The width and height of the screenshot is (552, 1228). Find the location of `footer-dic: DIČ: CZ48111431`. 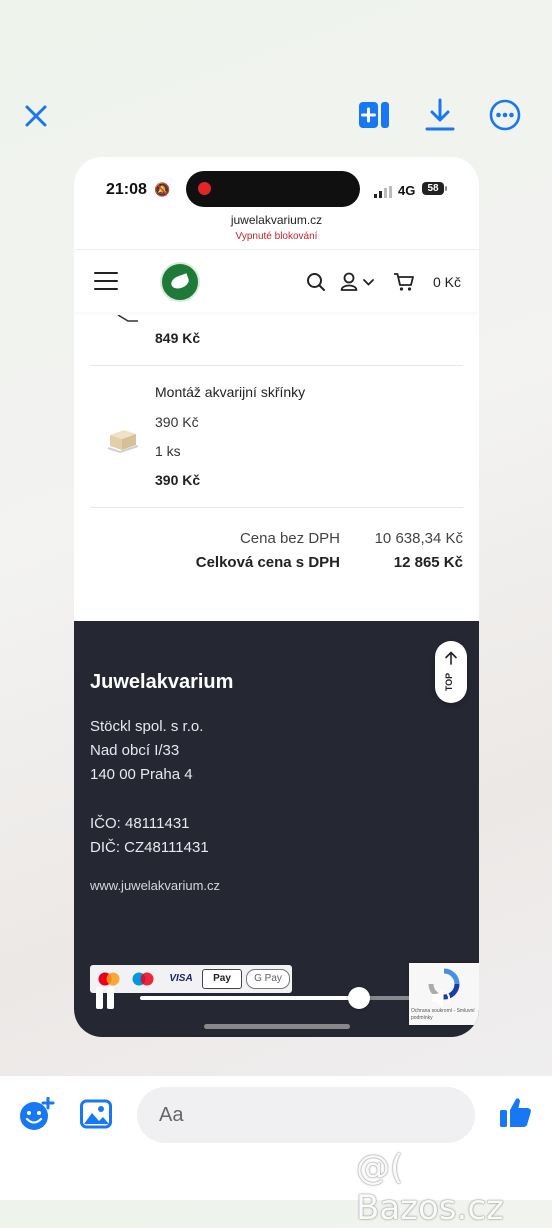

footer-dic: DIČ: CZ48111431 is located at coordinates (149, 847).